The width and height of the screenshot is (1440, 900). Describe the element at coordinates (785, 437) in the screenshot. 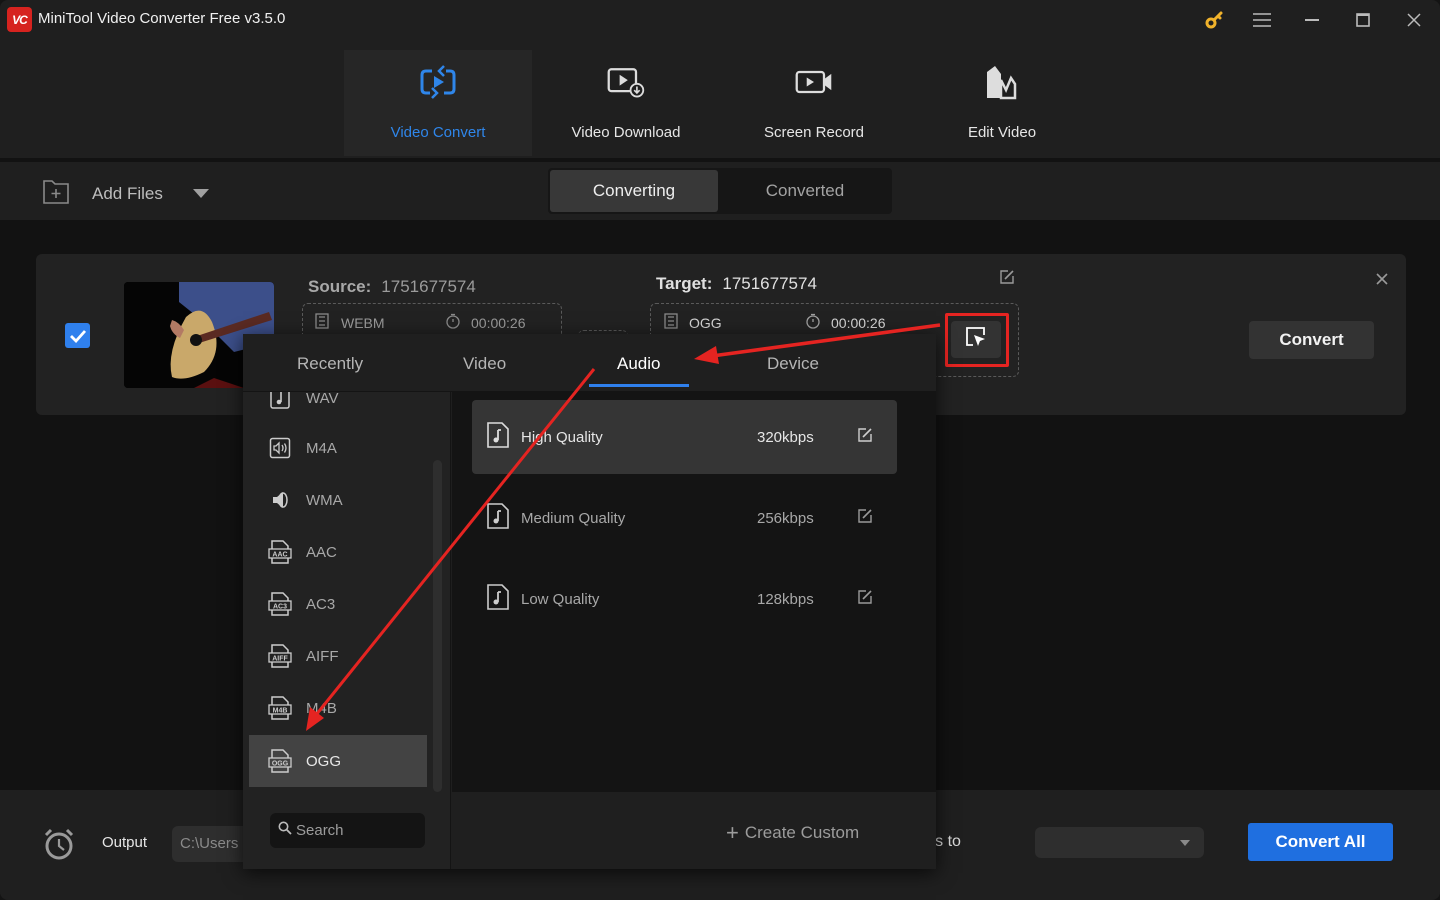

I see `quality-bitrate: 320kbps` at that location.